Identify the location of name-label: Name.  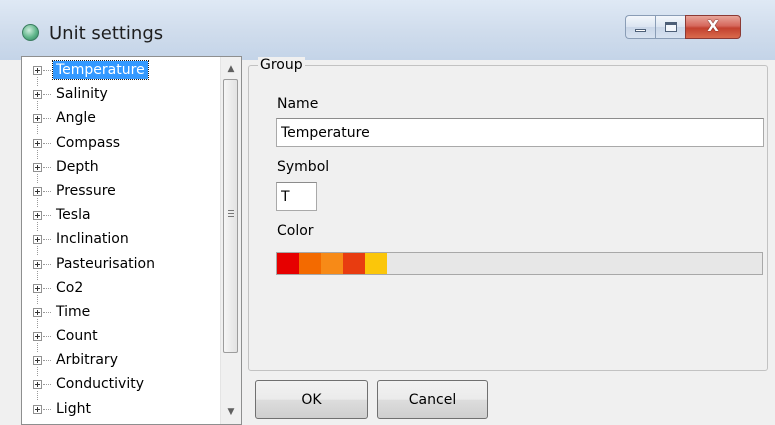
(298, 104).